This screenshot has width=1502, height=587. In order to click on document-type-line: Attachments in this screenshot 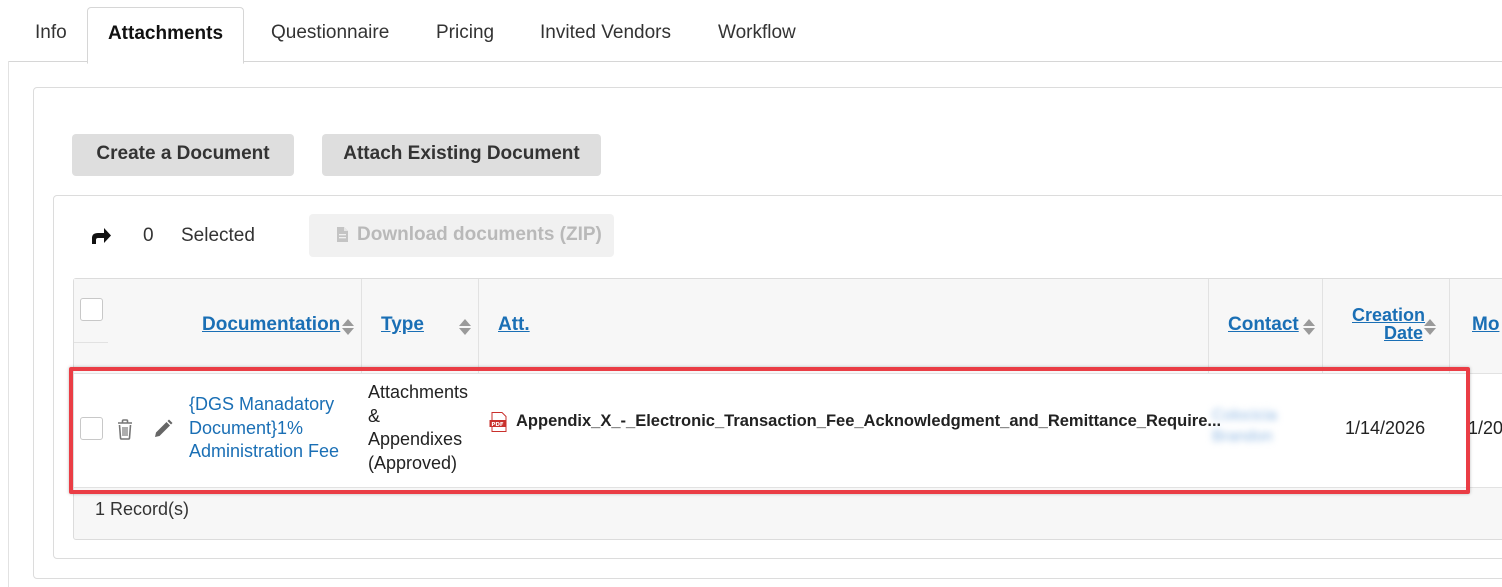, I will do `click(418, 392)`.